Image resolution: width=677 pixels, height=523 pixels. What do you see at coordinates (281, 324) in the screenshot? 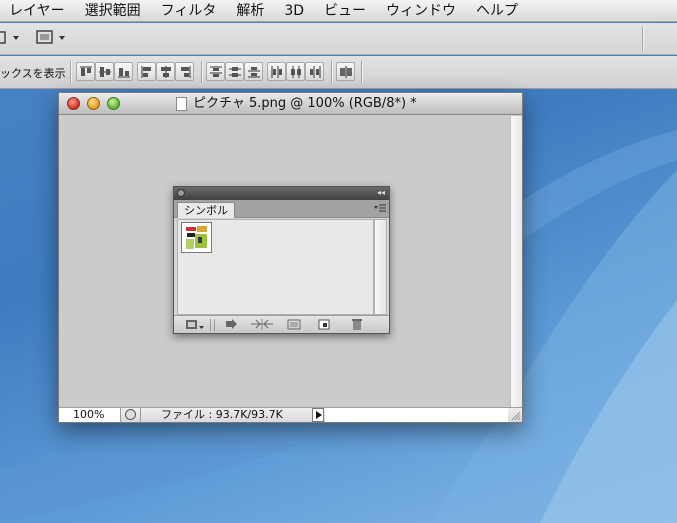
I see `panel-bottom-toolbar` at bounding box center [281, 324].